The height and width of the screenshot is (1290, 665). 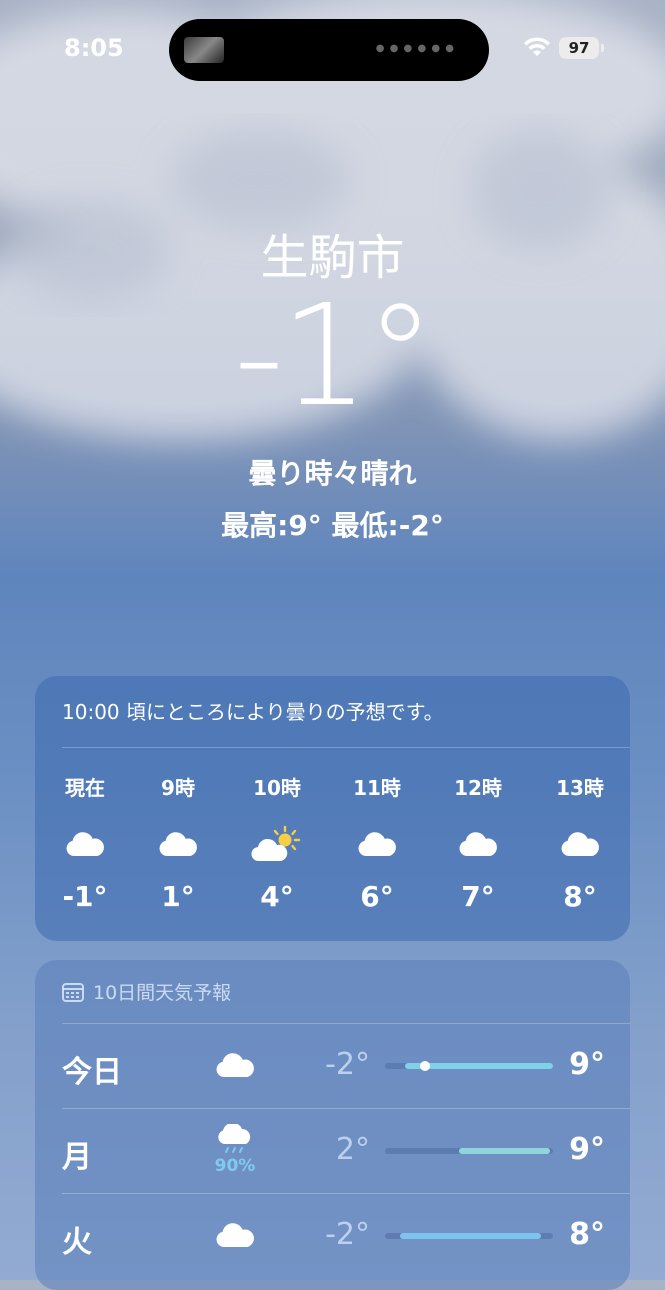 I want to click on hour-column: 10時 4°, so click(x=277, y=842).